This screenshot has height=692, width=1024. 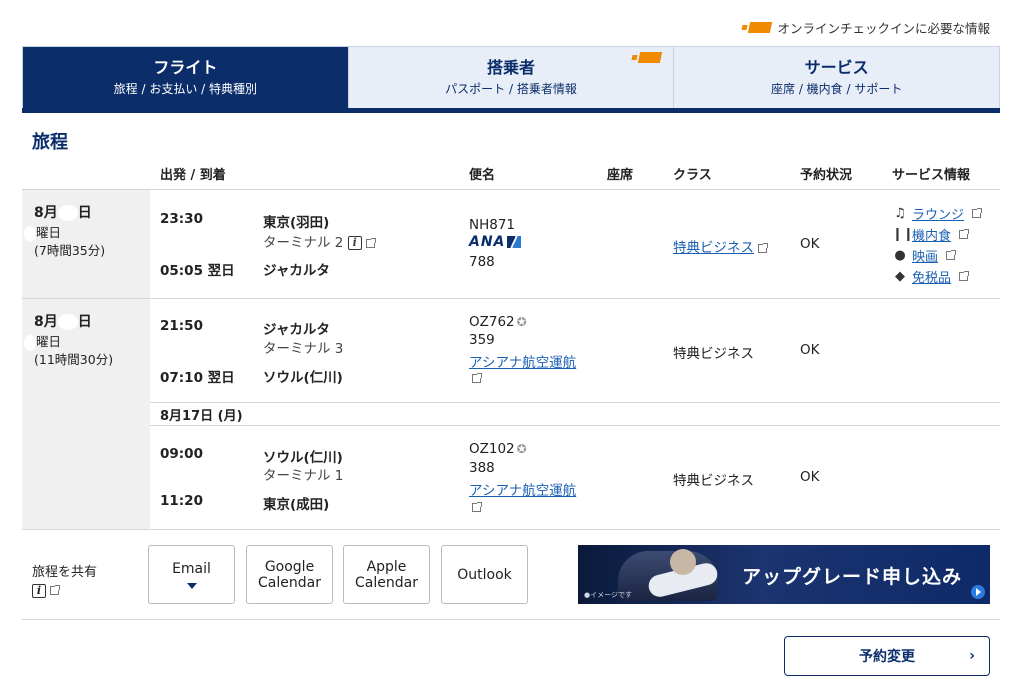 What do you see at coordinates (65, 572) in the screenshot?
I see `share-itinerary-label: 旅程を共有` at bounding box center [65, 572].